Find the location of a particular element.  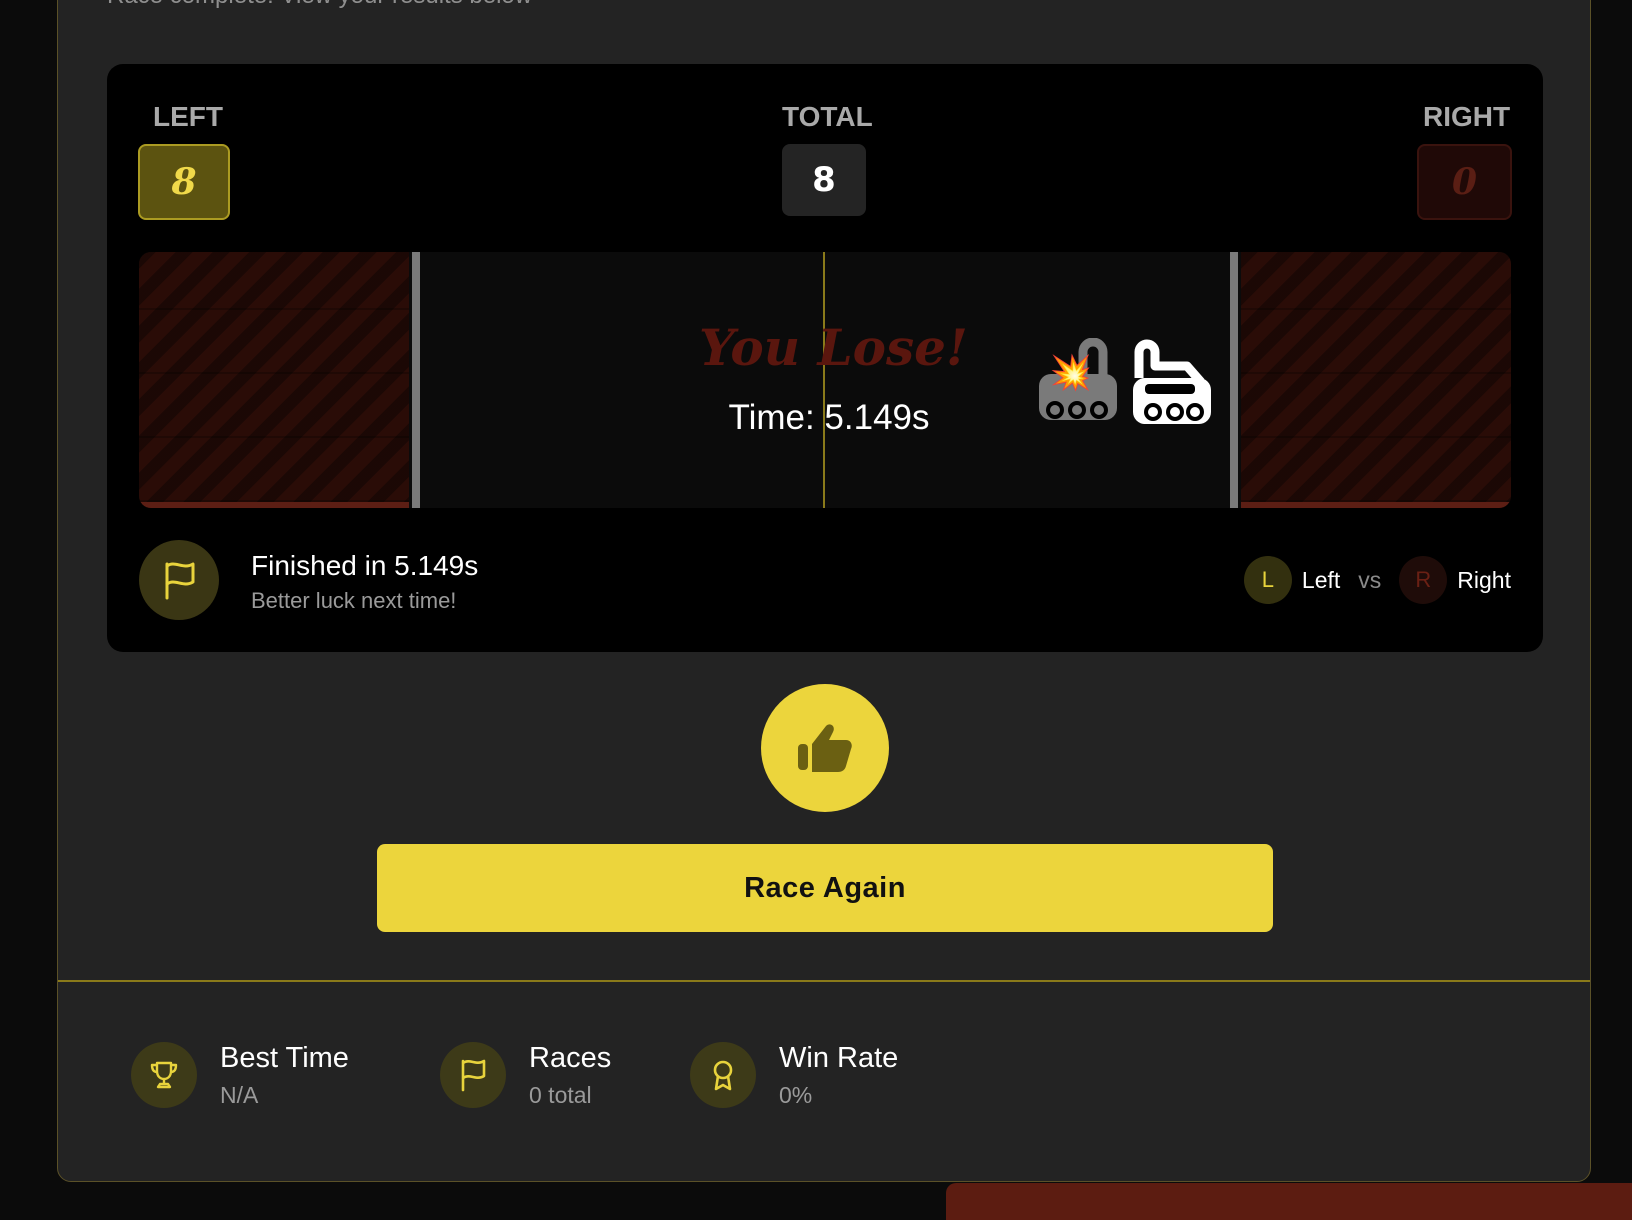

stat-value: 0% is located at coordinates (796, 1095).